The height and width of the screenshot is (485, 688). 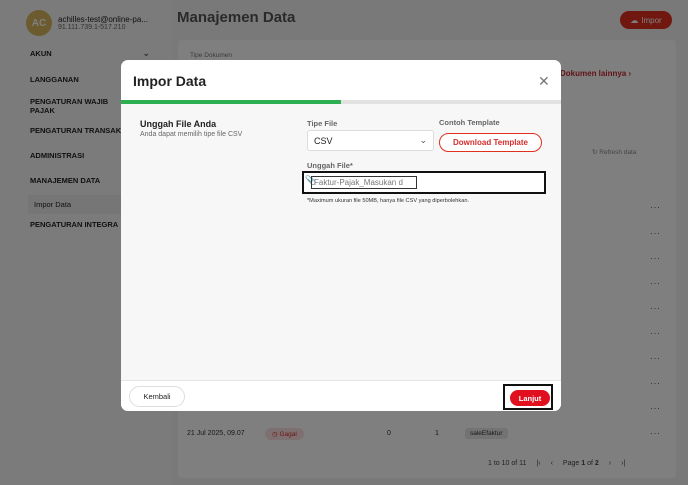 I want to click on contoh-template-label: Contoh Template, so click(x=469, y=122).